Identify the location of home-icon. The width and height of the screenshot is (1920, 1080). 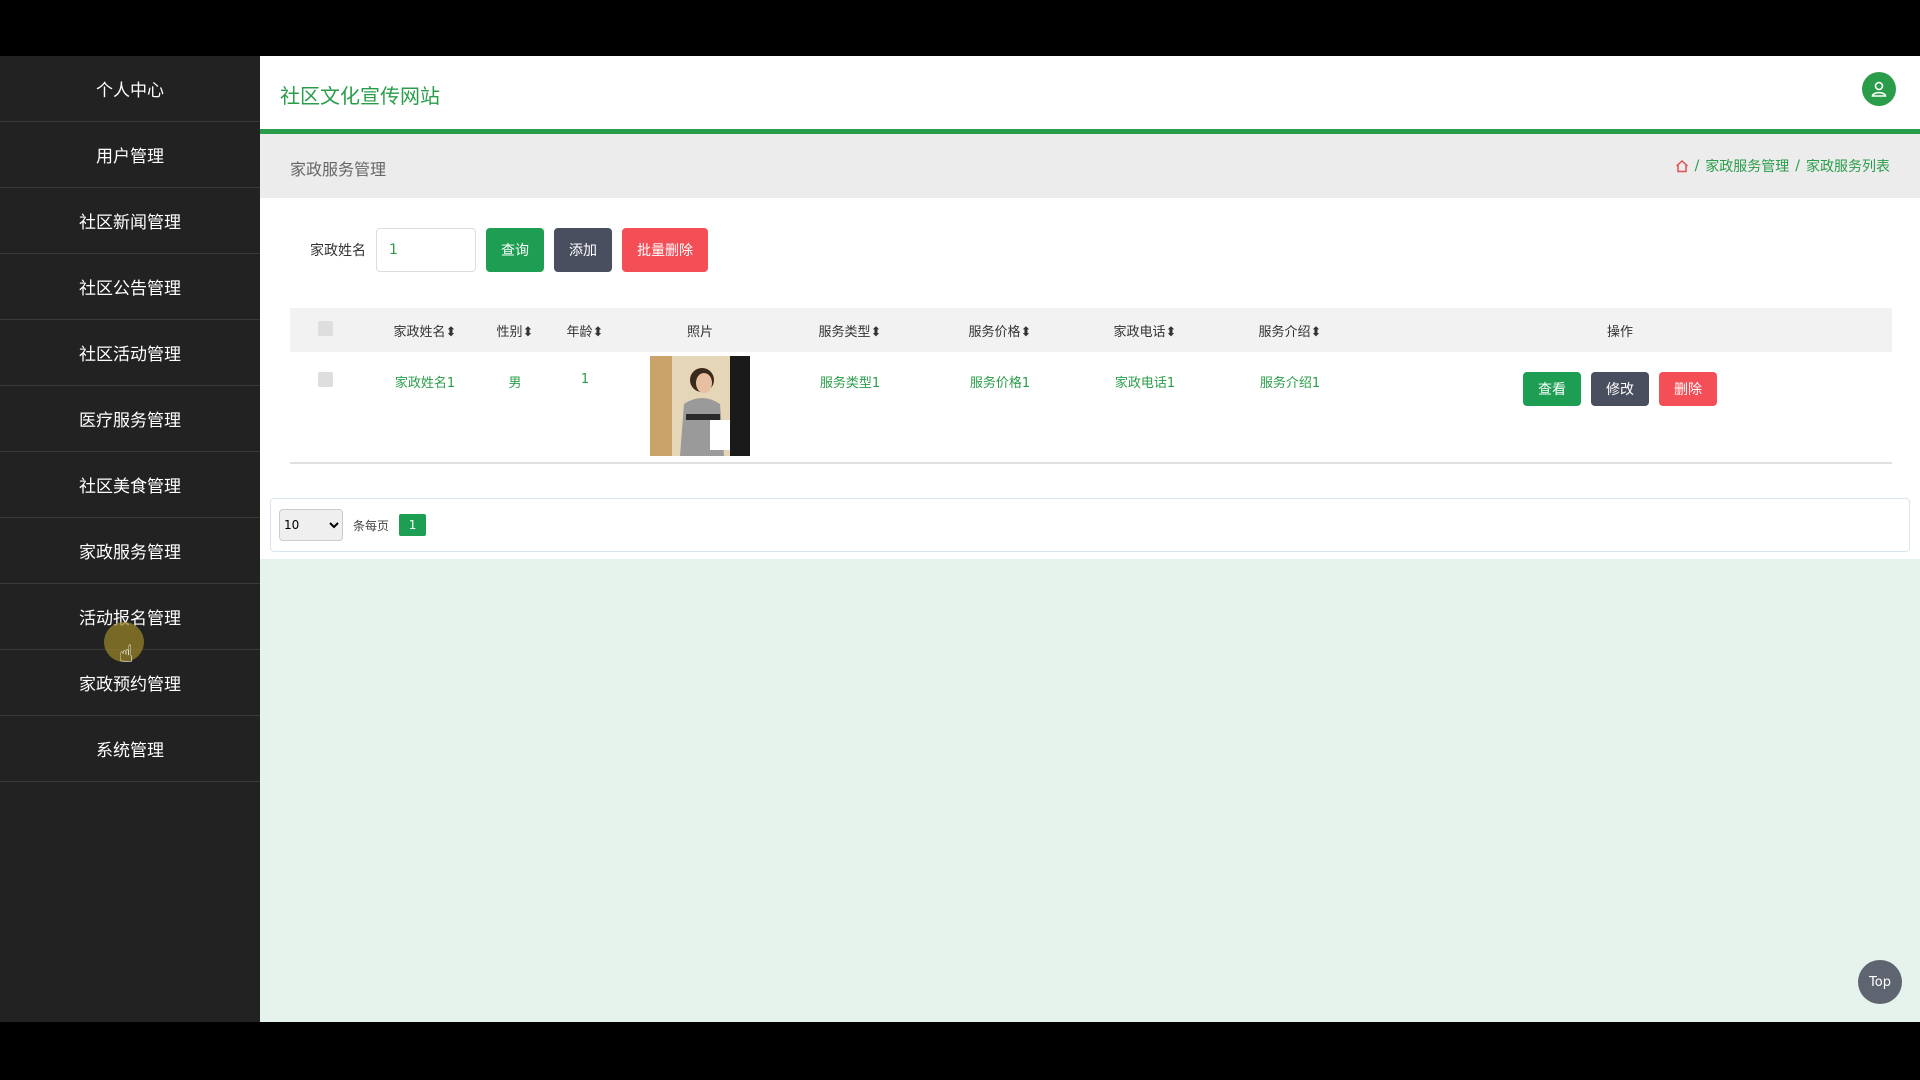
(1682, 166).